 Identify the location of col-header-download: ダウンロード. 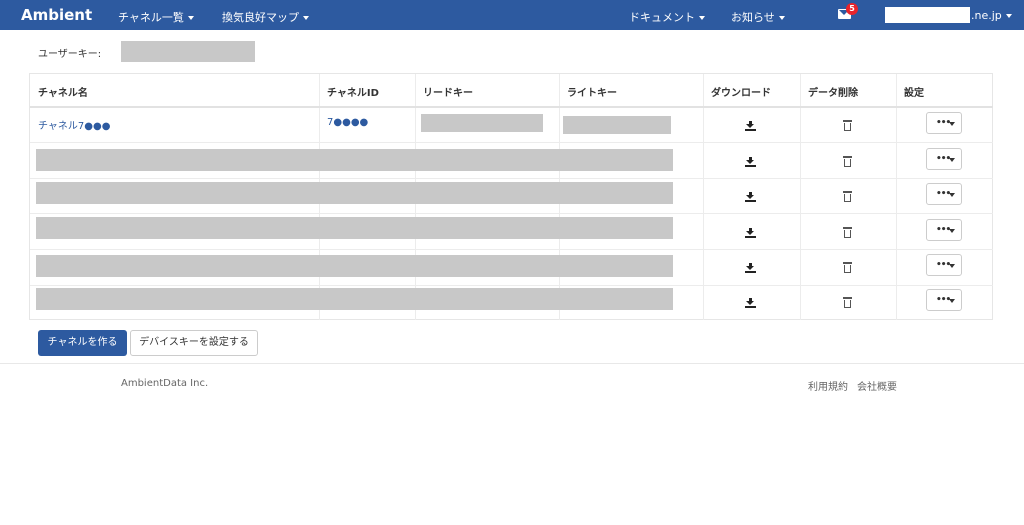
(741, 93).